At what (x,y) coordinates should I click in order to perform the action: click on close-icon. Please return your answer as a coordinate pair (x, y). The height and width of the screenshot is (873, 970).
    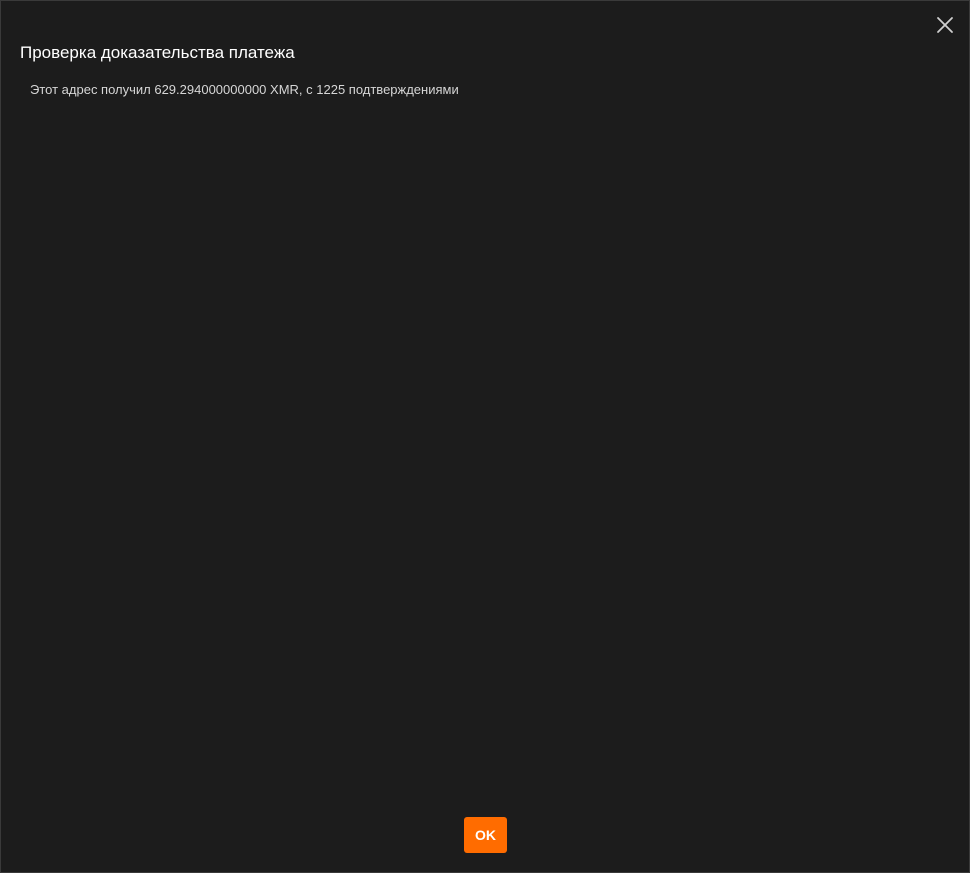
    Looking at the image, I should click on (945, 25).